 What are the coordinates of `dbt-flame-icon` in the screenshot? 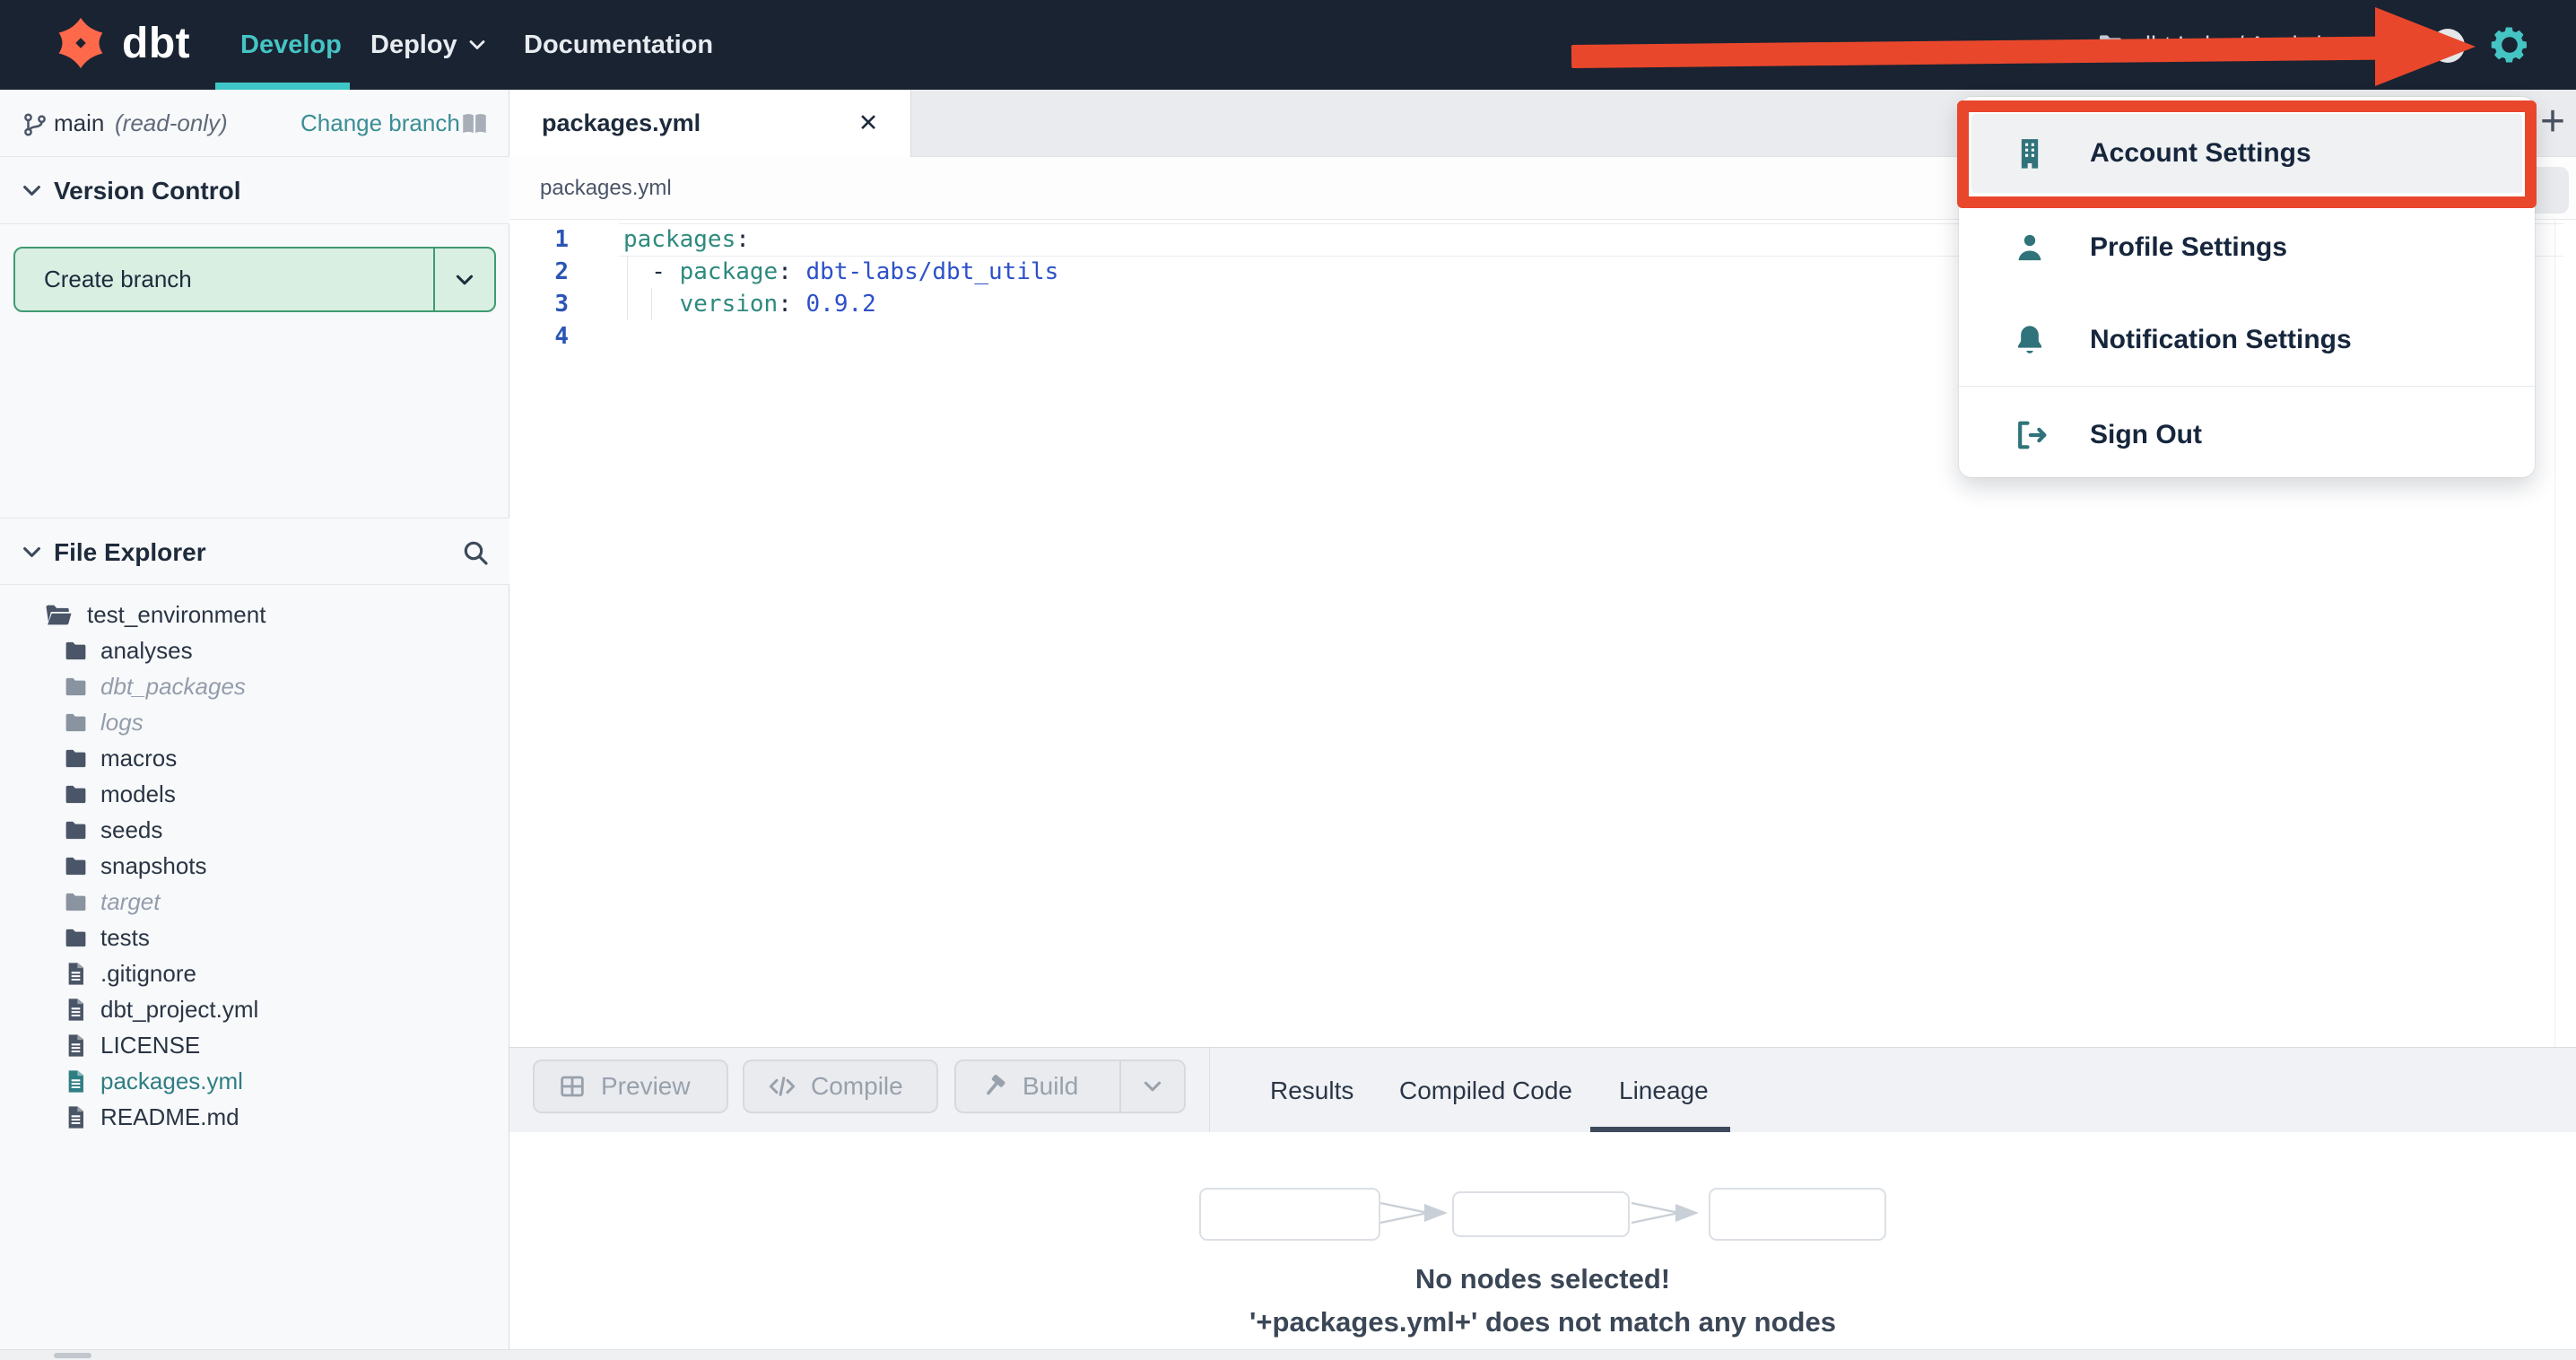 It's located at (80, 43).